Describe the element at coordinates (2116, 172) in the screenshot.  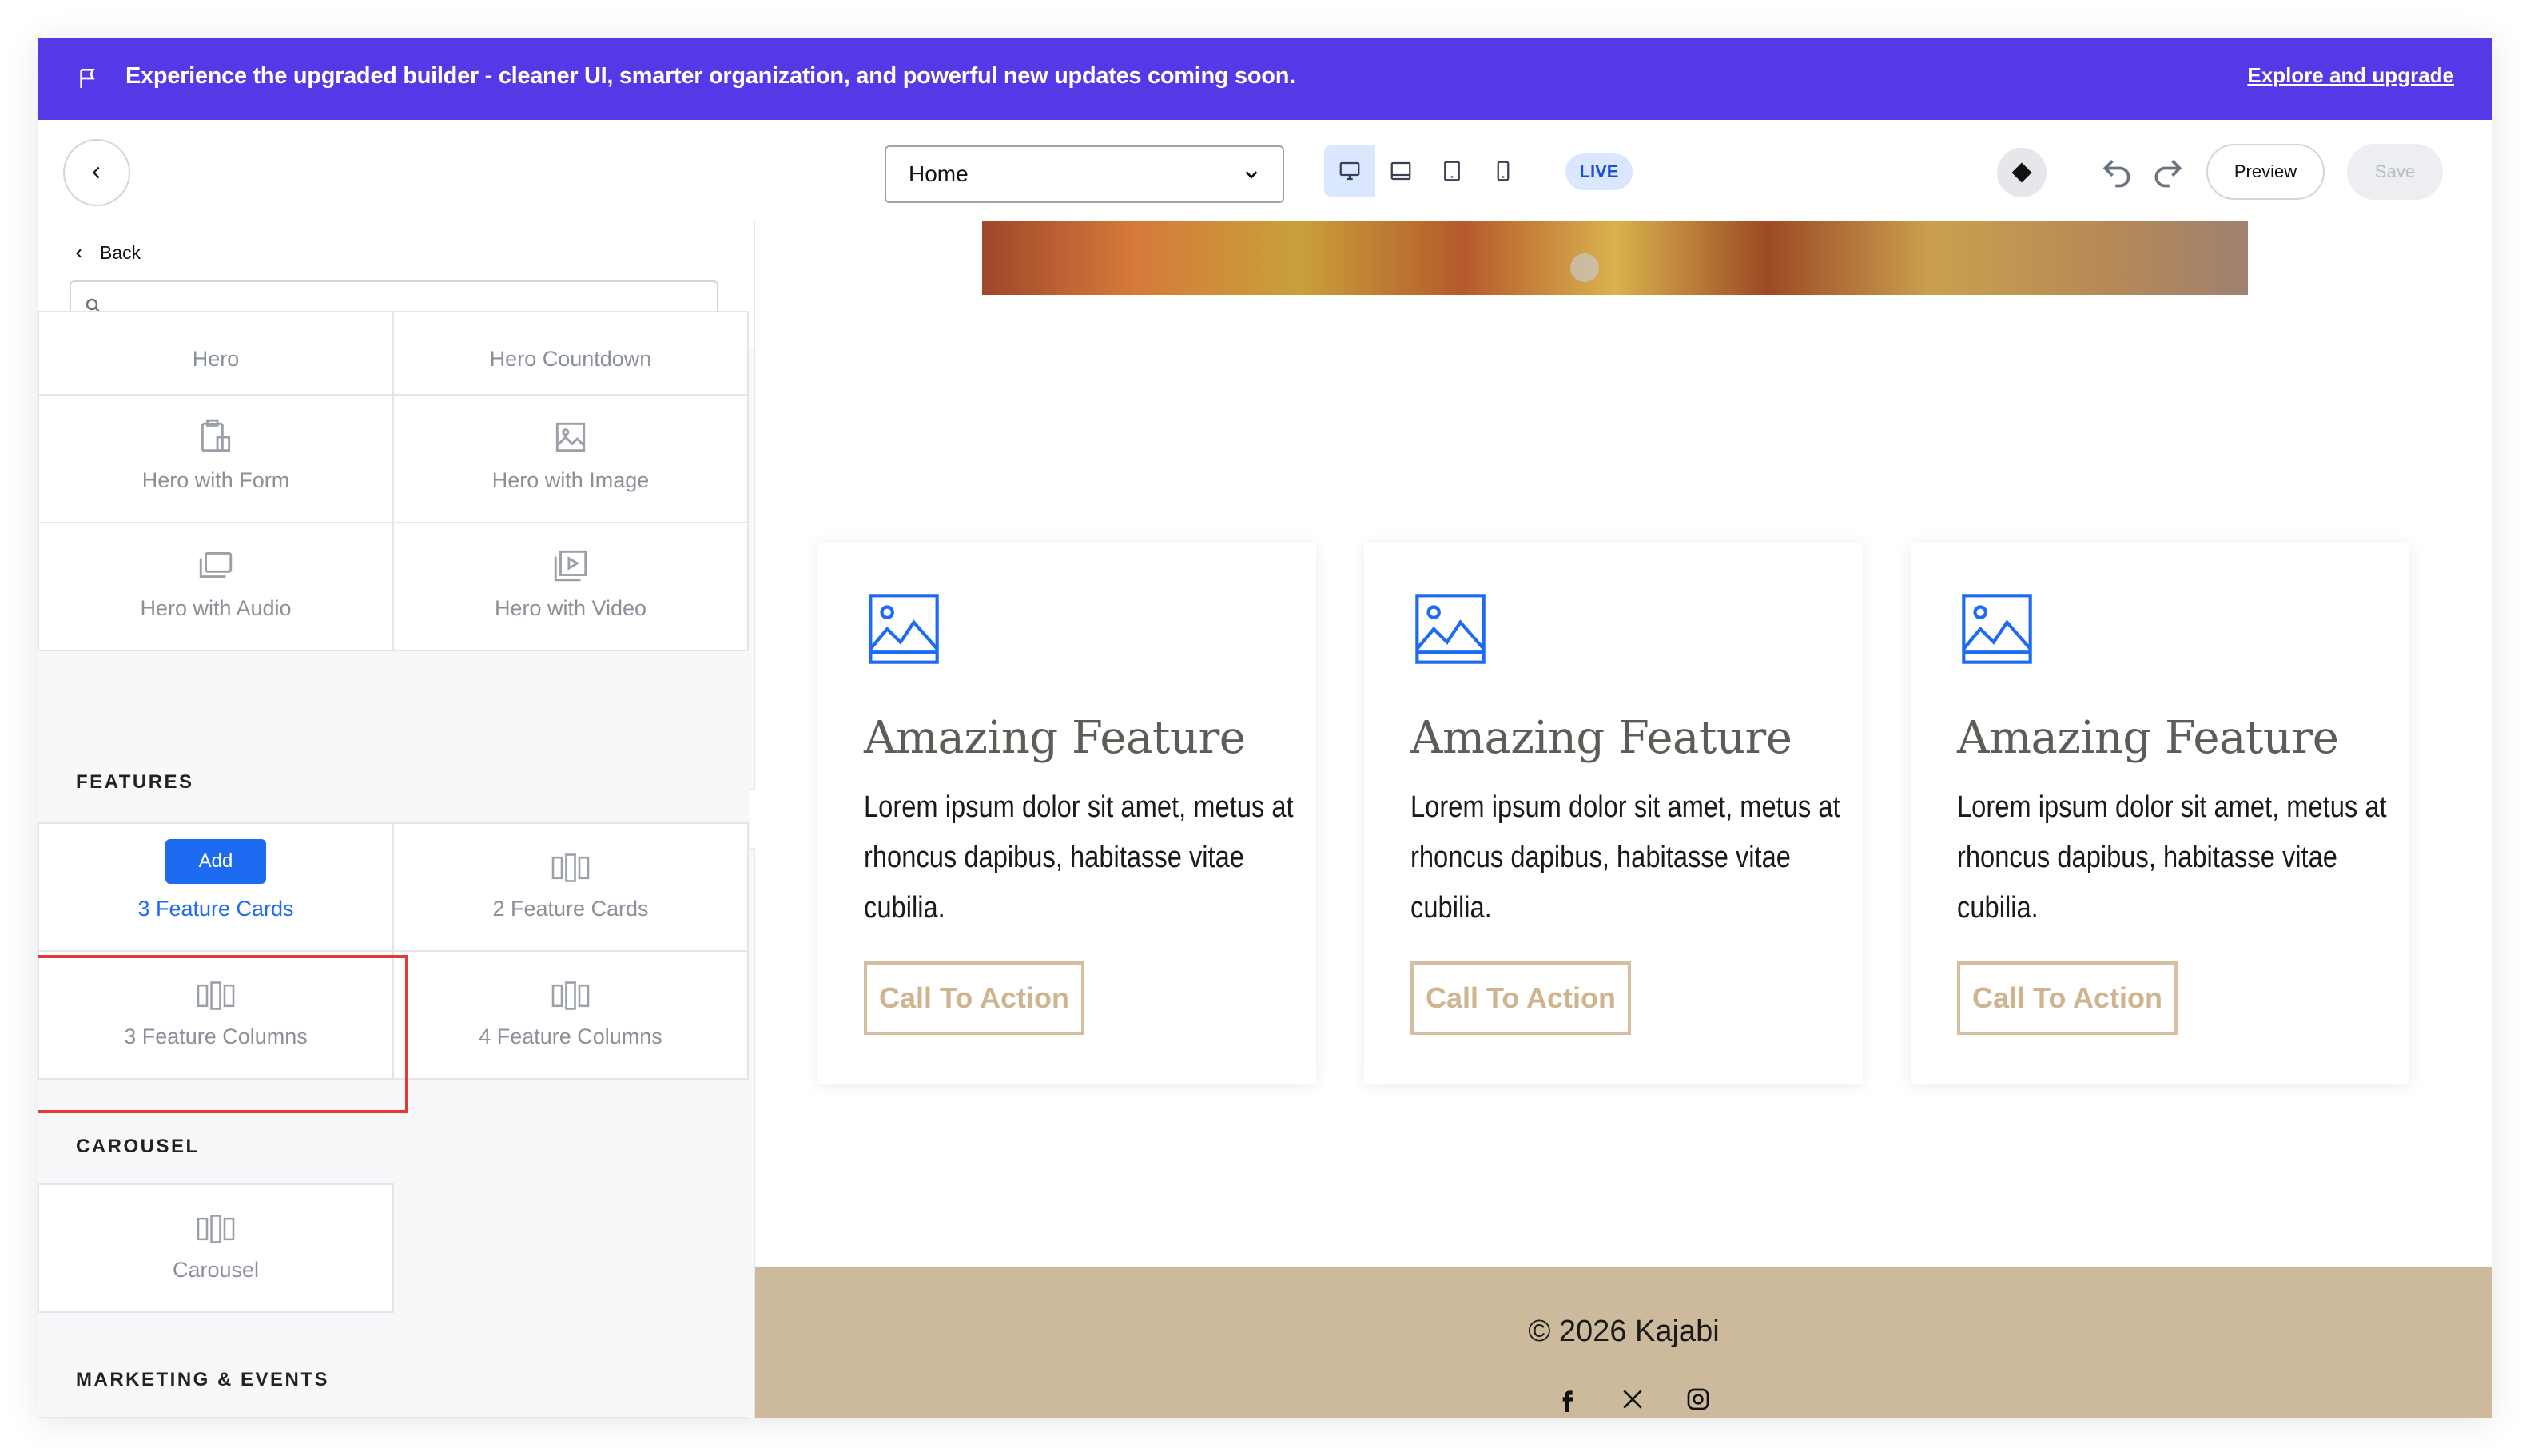
I see `undo-icon` at that location.